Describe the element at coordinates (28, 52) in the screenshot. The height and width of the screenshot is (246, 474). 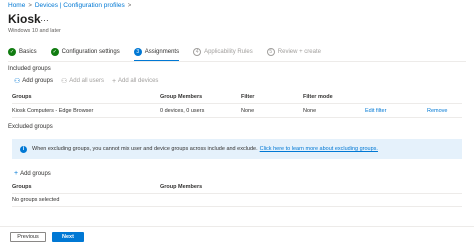
I see `step-label: Basics` at that location.